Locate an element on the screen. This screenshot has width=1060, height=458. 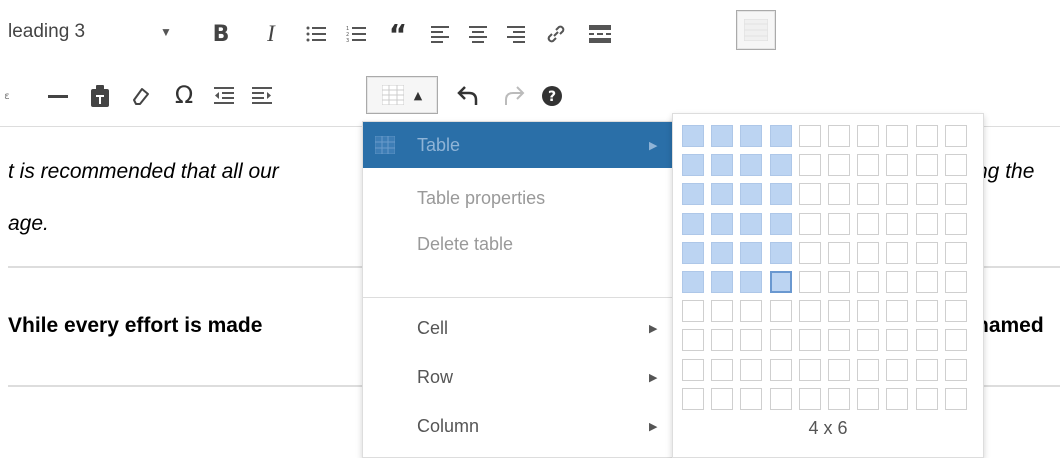
menu-item-cell: Cell ▶ is located at coordinates (518, 328).